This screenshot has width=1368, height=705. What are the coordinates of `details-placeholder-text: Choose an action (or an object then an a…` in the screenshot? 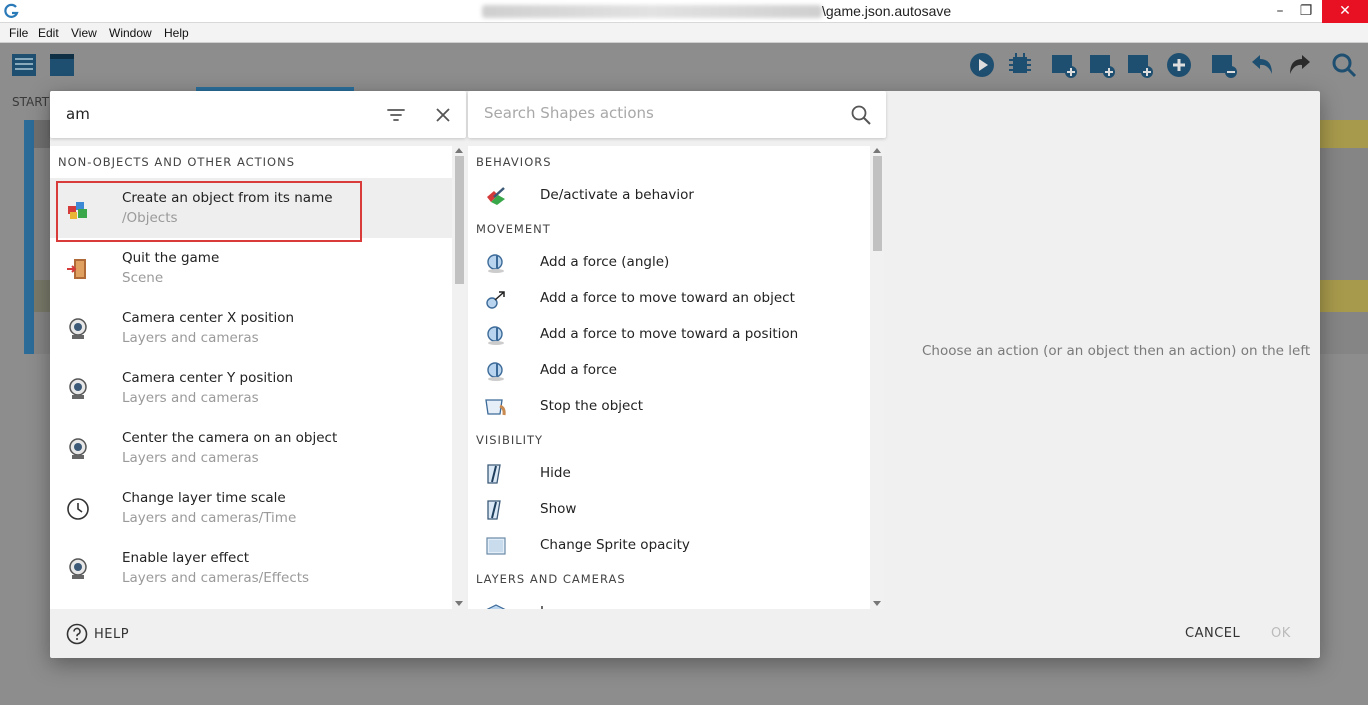 It's located at (1116, 351).